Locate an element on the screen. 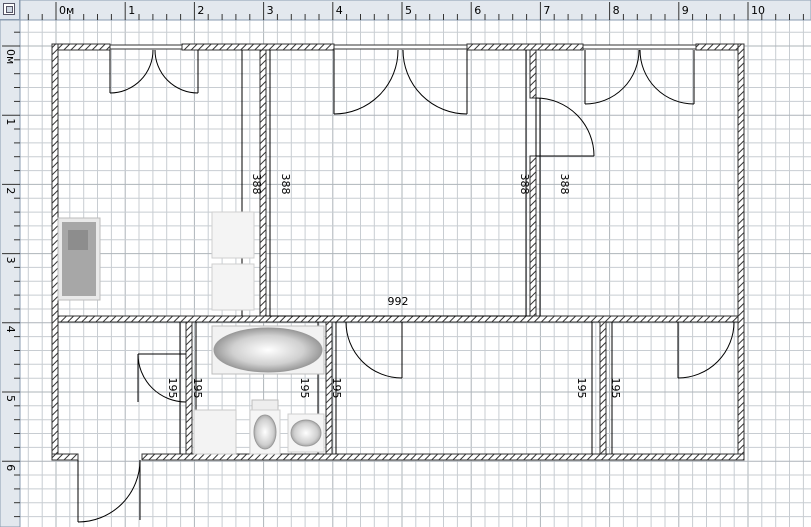  wall-corridor is located at coordinates (398, 319).